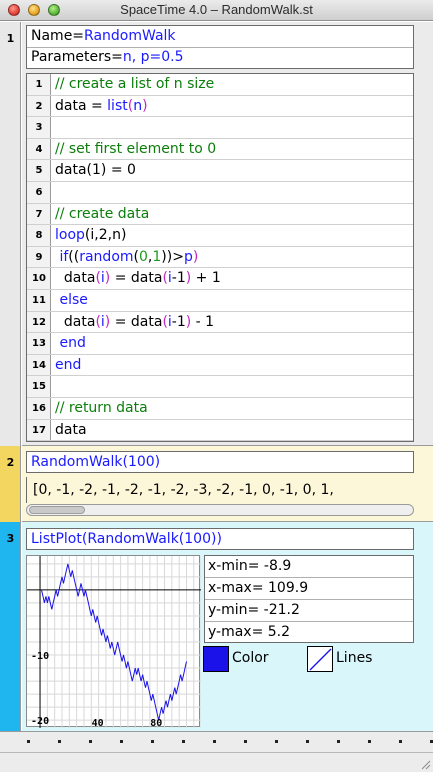 The image size is (433, 772). Describe the element at coordinates (91, 235) in the screenshot. I see `code-text: loop(i,2,n)` at that location.